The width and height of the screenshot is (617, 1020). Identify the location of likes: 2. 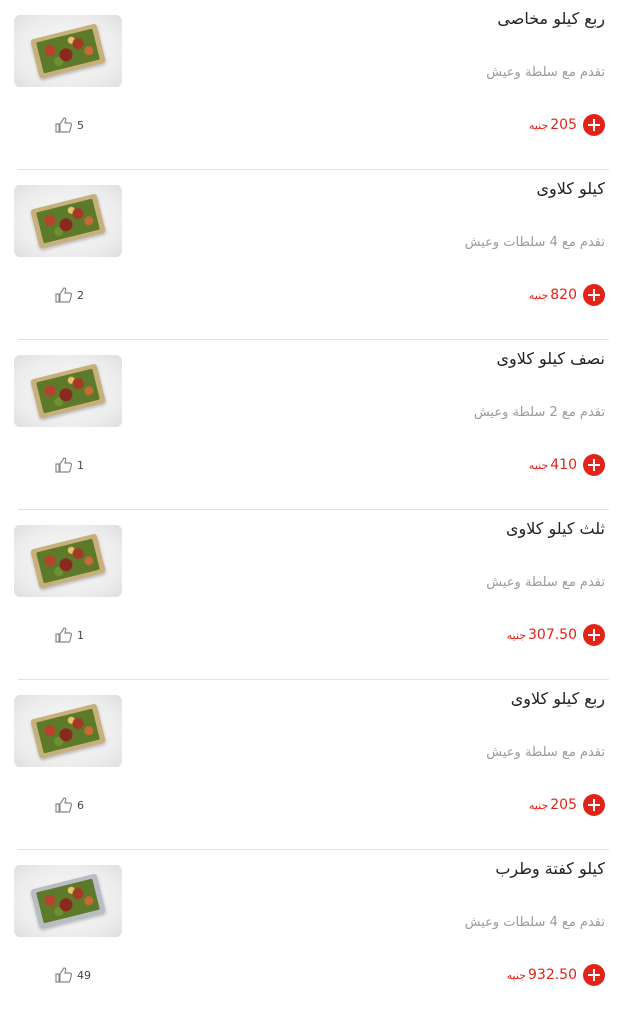
(69, 295).